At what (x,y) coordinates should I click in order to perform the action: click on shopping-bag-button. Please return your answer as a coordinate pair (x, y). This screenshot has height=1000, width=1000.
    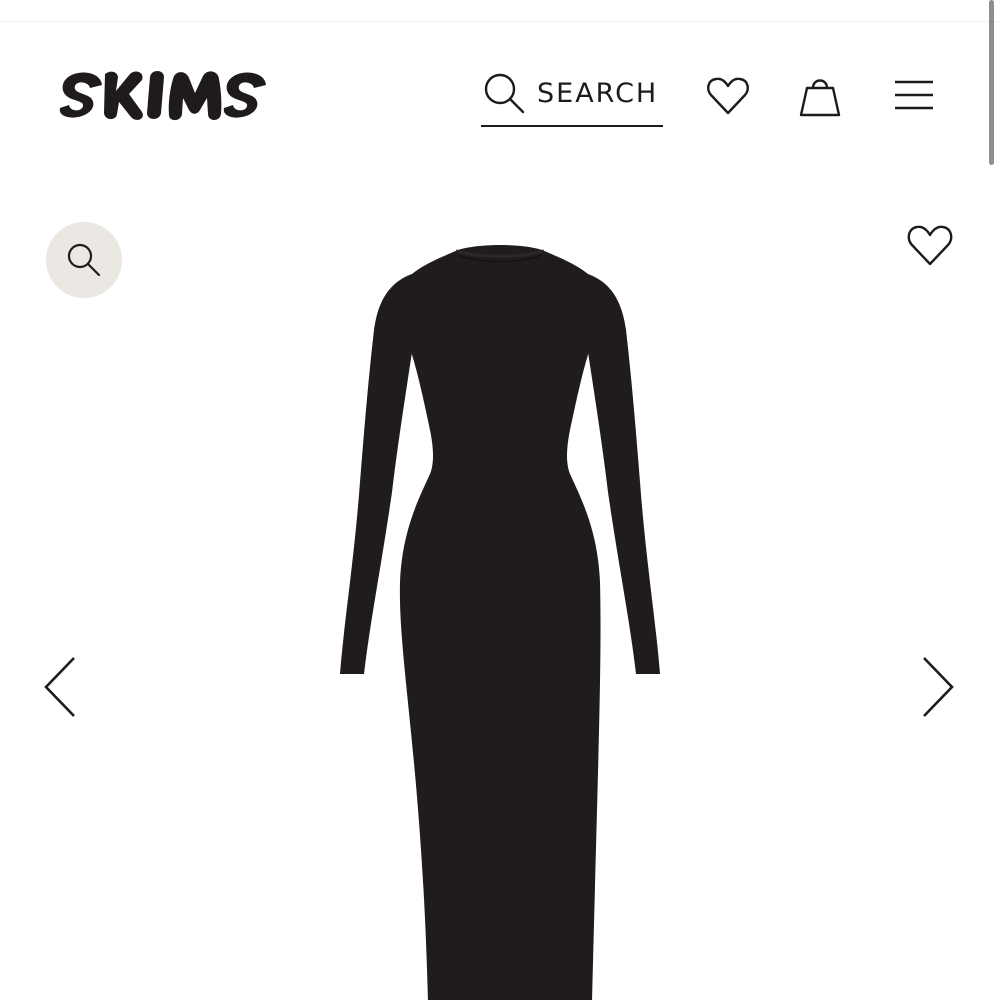
    Looking at the image, I should click on (820, 96).